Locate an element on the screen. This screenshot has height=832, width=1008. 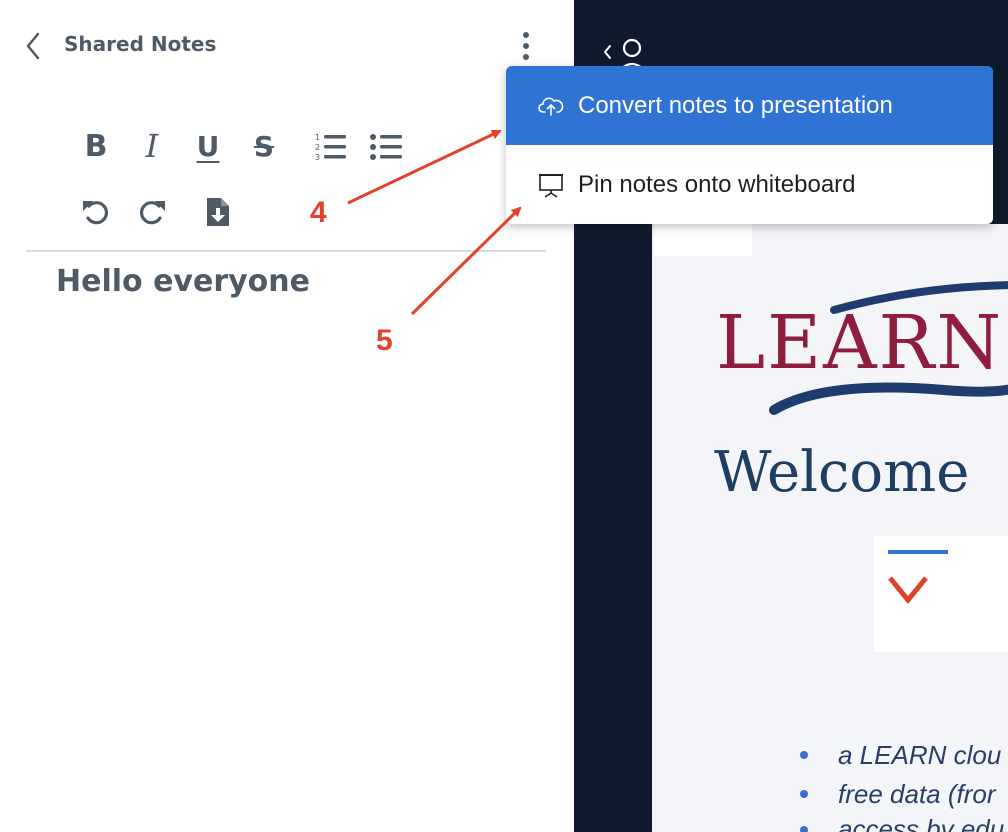
redo-icon is located at coordinates (152, 213).